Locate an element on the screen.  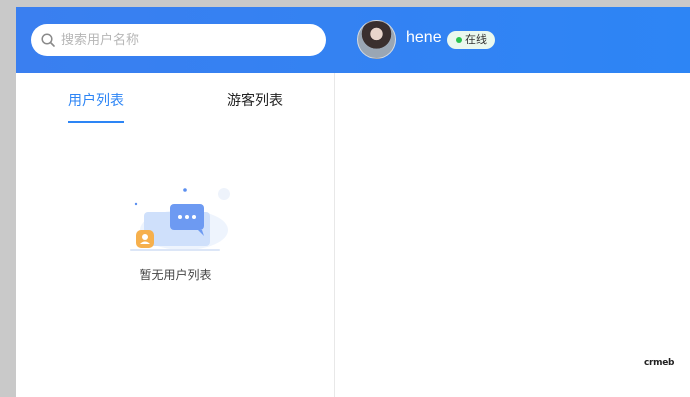
search-box is located at coordinates (178, 40).